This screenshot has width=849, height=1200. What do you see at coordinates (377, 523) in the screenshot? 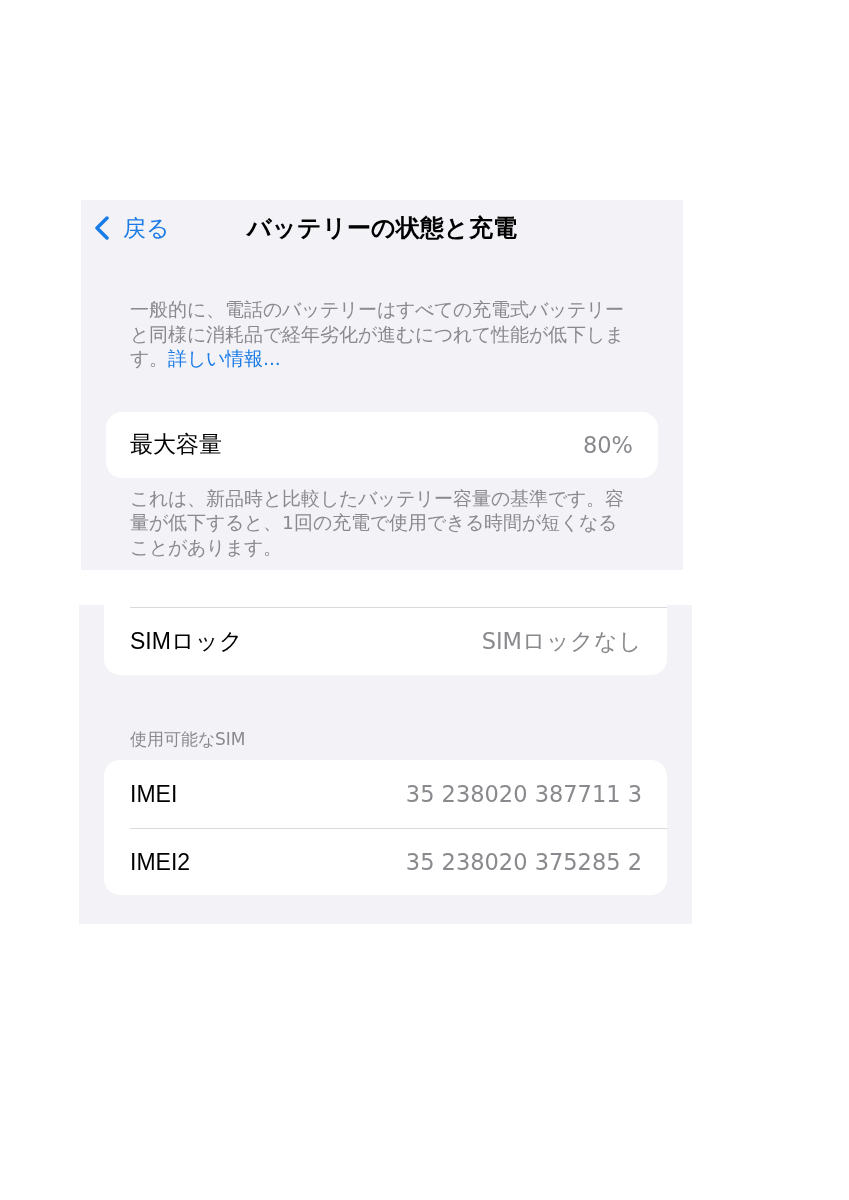
I see `footer-text: これは、新品時と比較したバッテリー容量の基準です。容量が低下すると、1回の充電で使用できる時間が短くなることがあります。` at bounding box center [377, 523].